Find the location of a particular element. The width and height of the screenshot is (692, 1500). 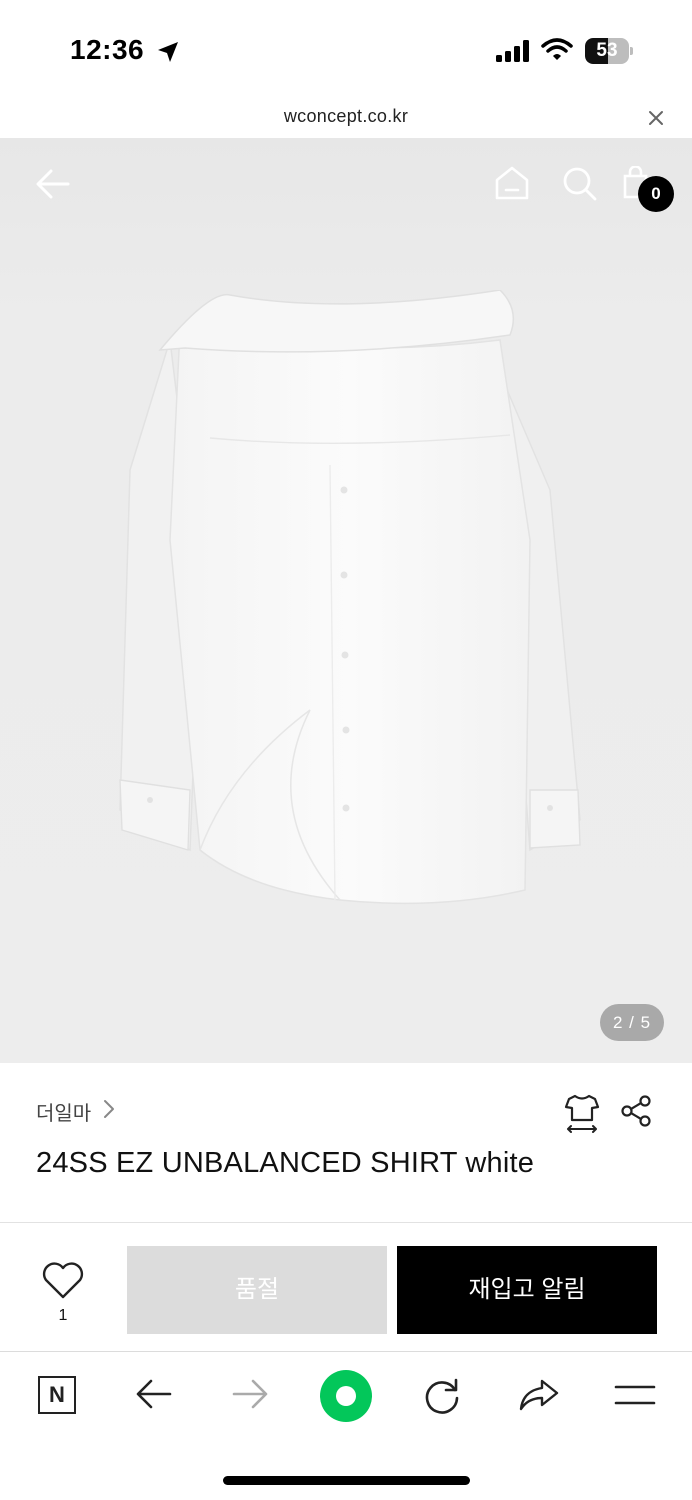

battery-level: 53 is located at coordinates (607, 50).